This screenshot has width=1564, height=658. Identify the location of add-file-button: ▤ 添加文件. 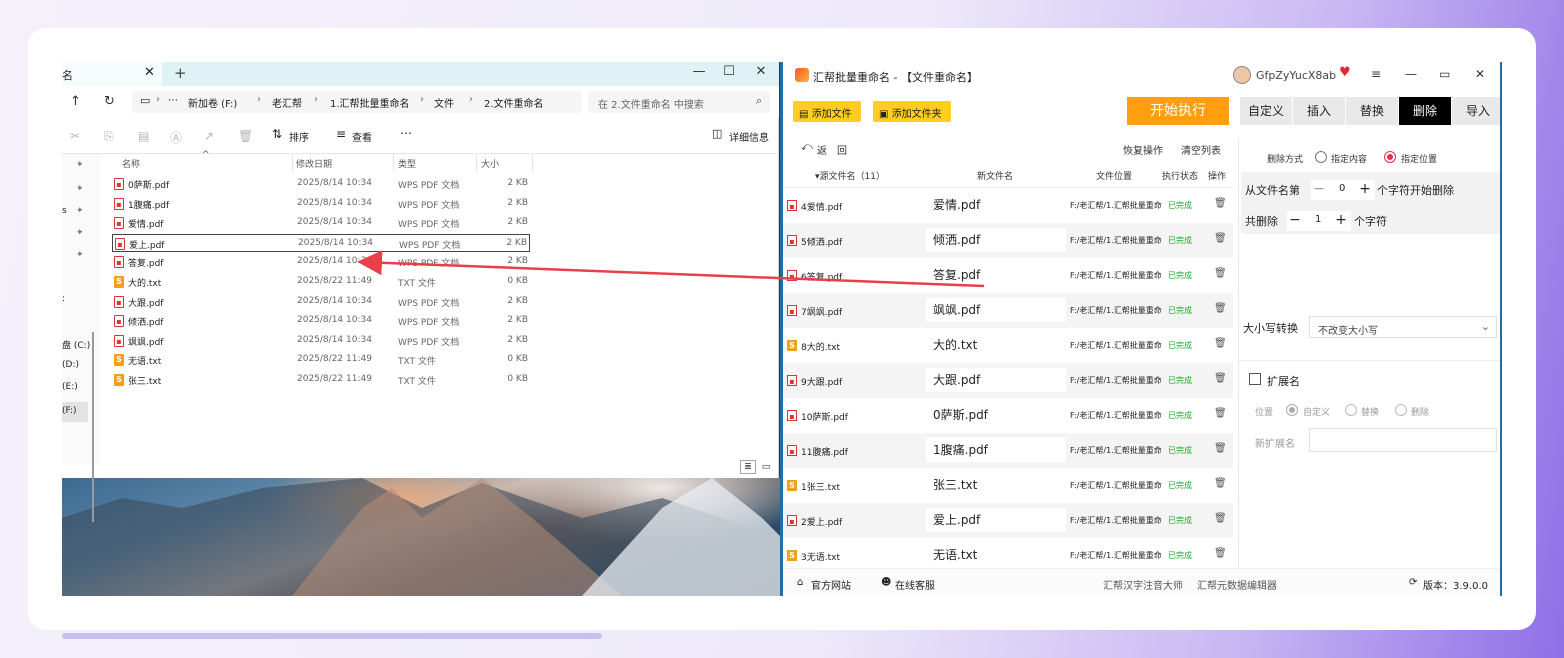
(827, 111).